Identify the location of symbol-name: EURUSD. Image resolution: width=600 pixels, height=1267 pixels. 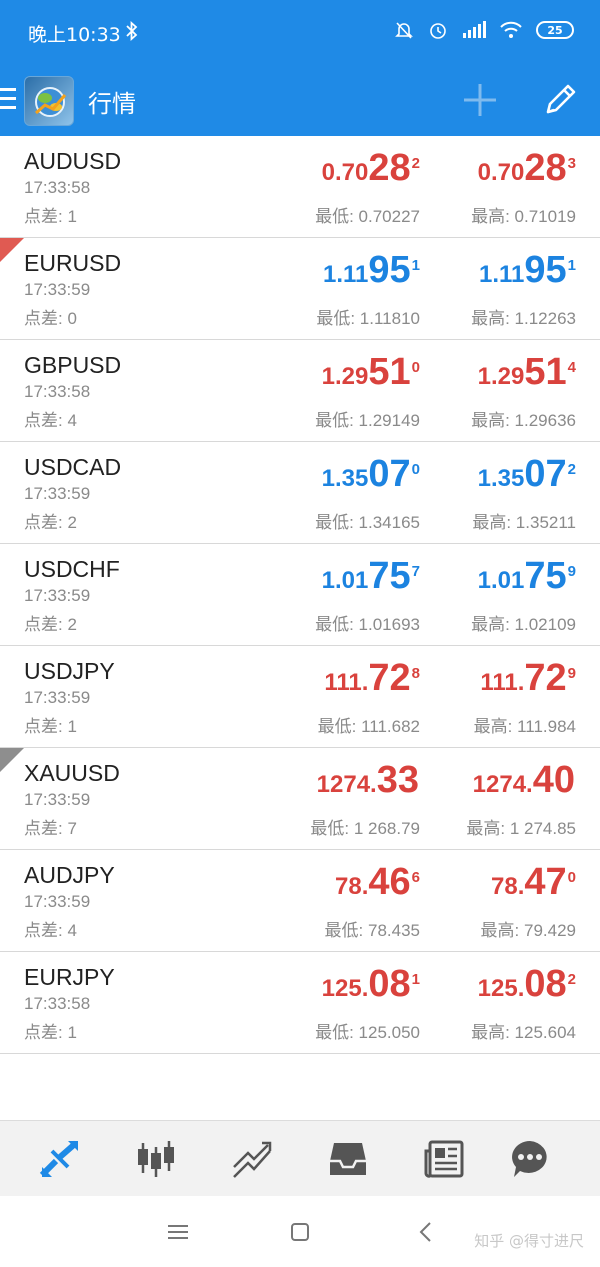
(73, 263).